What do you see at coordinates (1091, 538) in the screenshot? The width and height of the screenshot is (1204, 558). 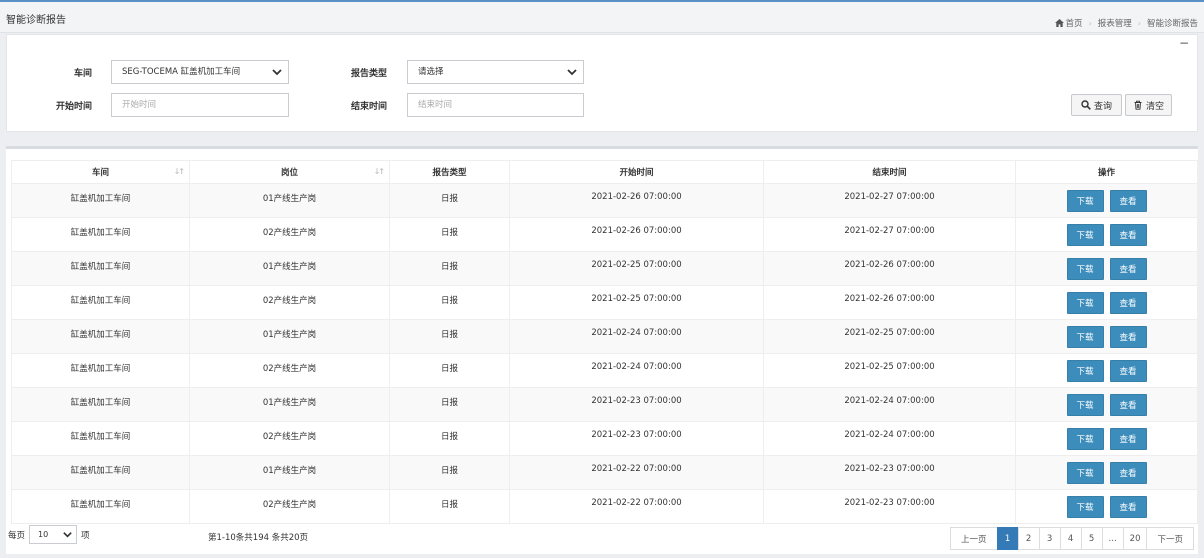 I see `page-button-5: 5` at bounding box center [1091, 538].